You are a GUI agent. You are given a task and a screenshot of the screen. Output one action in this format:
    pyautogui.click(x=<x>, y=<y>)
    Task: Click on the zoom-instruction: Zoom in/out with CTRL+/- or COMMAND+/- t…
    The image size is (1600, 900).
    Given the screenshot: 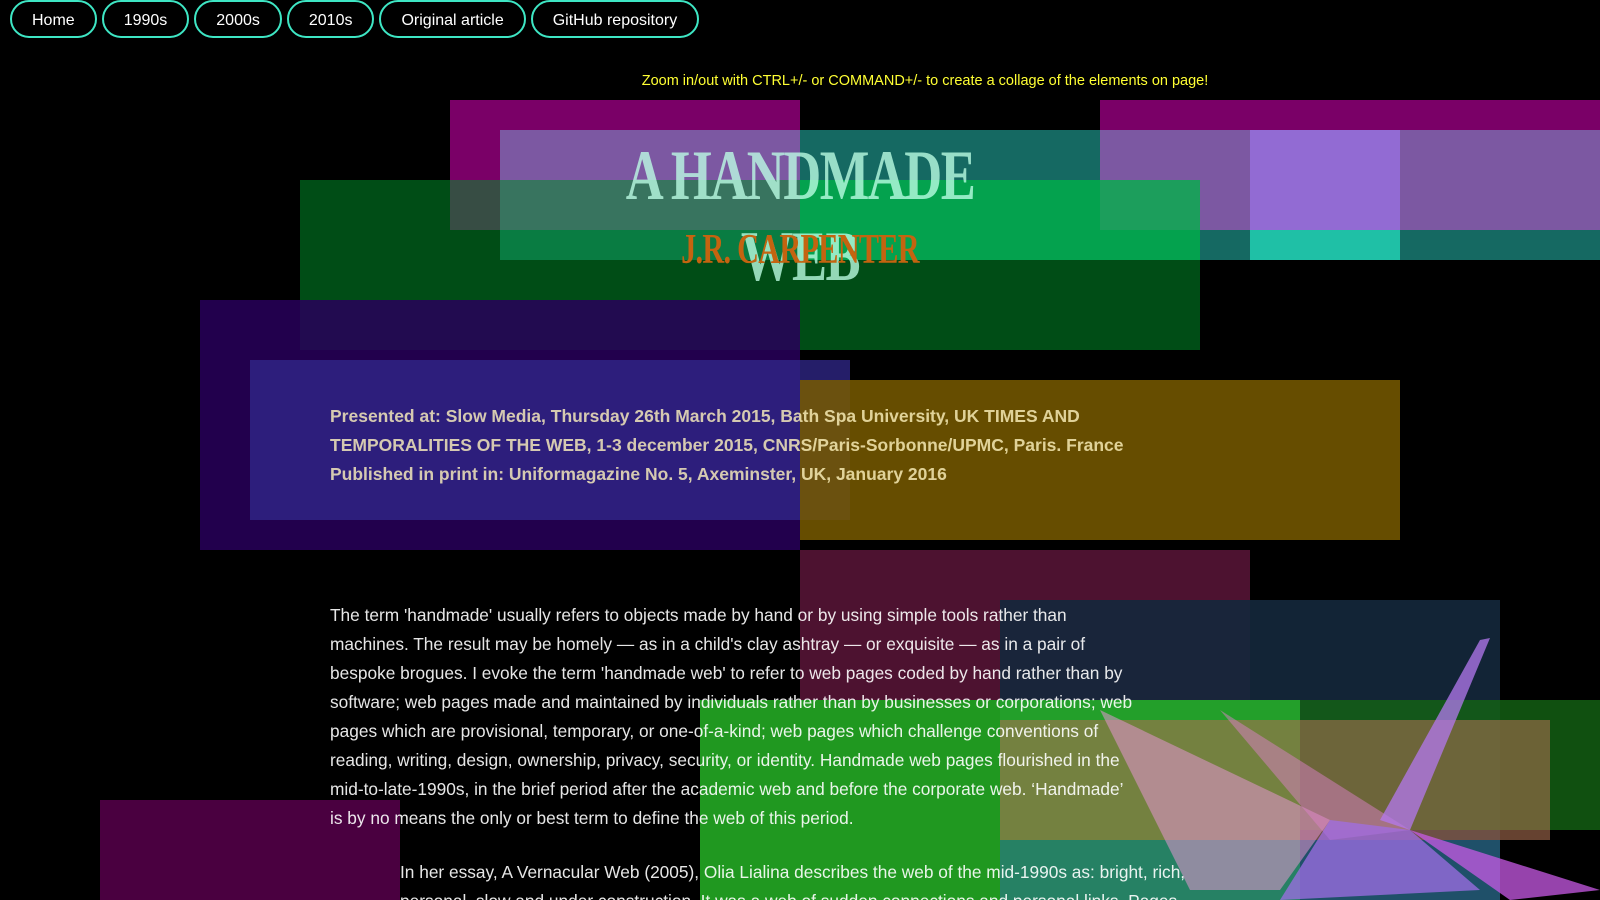 What is the action you would take?
    pyautogui.click(x=925, y=81)
    